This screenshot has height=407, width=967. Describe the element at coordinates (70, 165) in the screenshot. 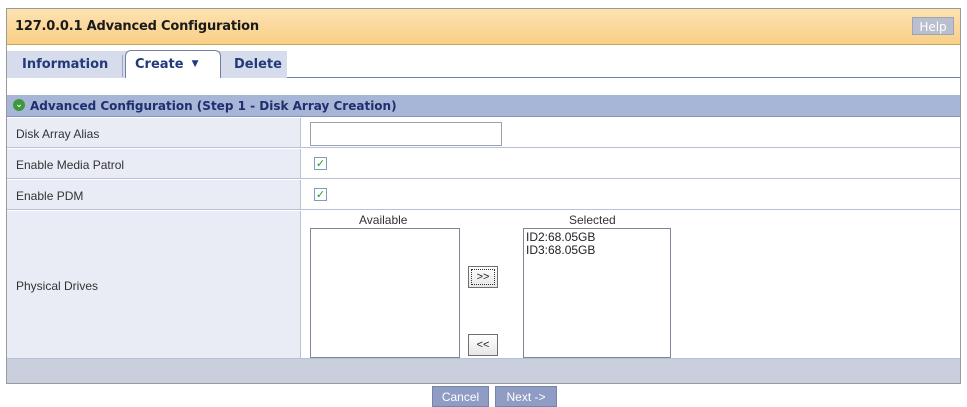

I see `media-patrol-label: Enable Media Patrol` at that location.